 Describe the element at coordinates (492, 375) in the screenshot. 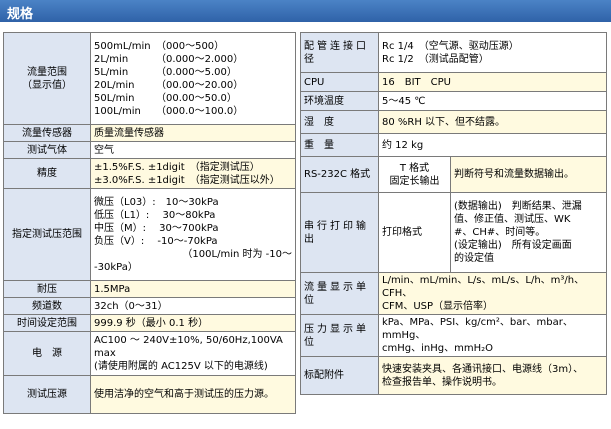

I see `value-accessories: 快速安装夹具、各通讯接口、电源线（3m）、 检查报告单、操作说明书。` at that location.